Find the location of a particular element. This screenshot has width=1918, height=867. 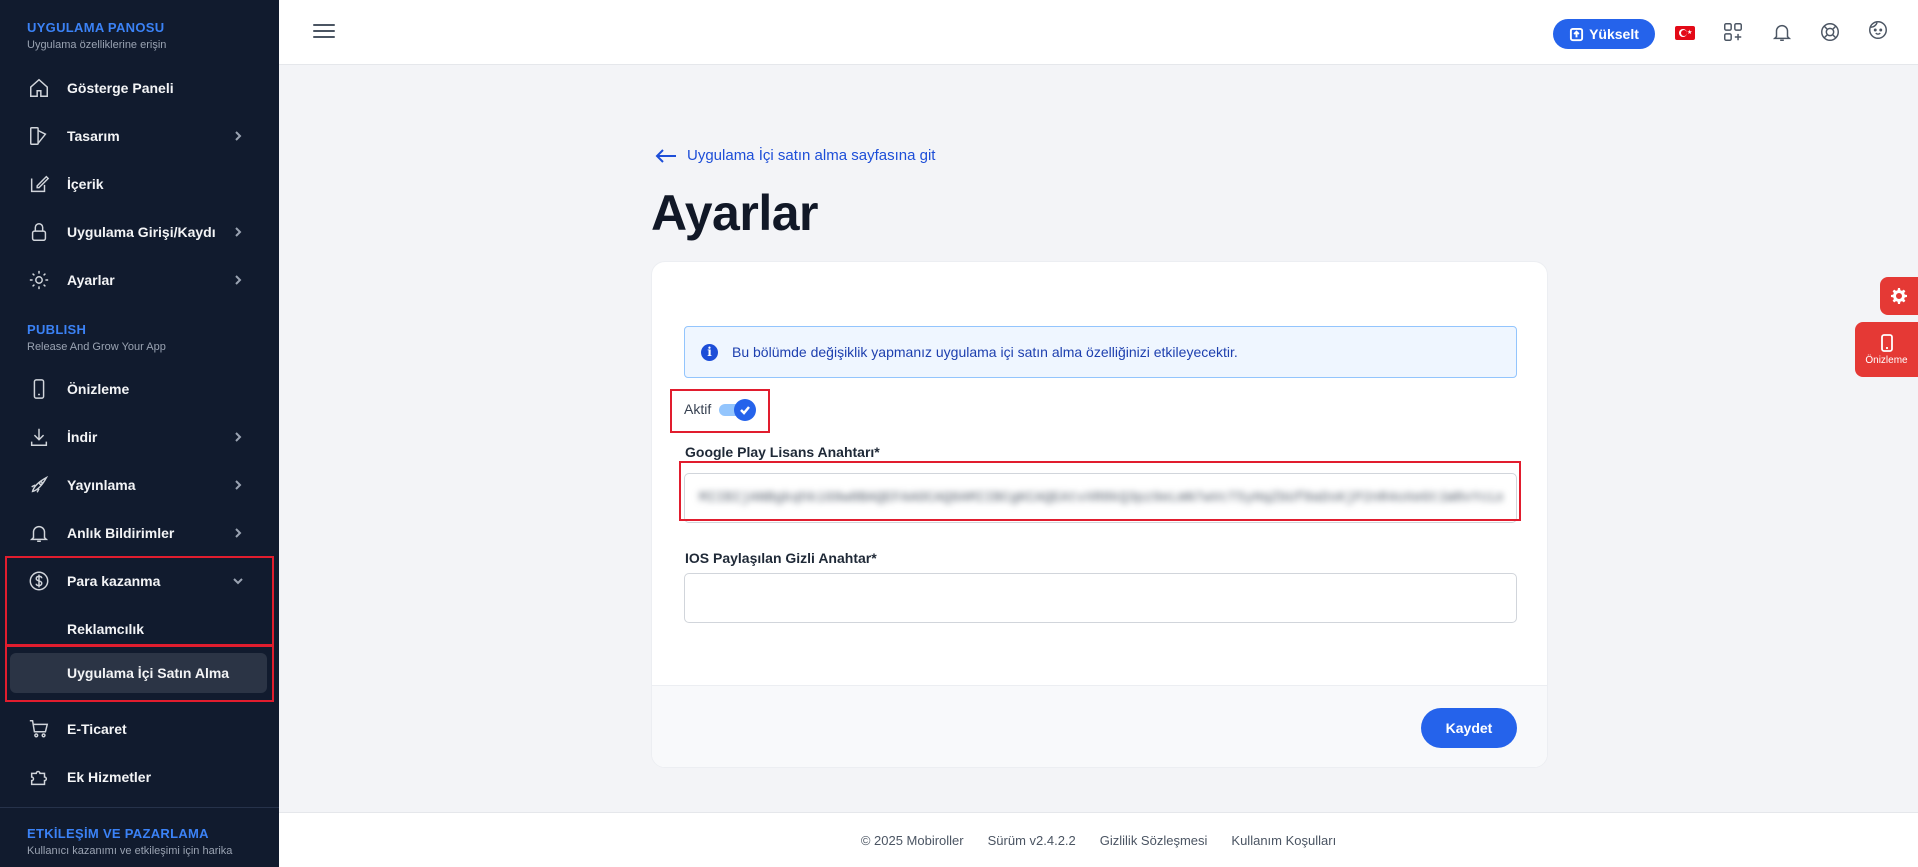

floating-preview-label: Önizleme is located at coordinates (1886, 360).